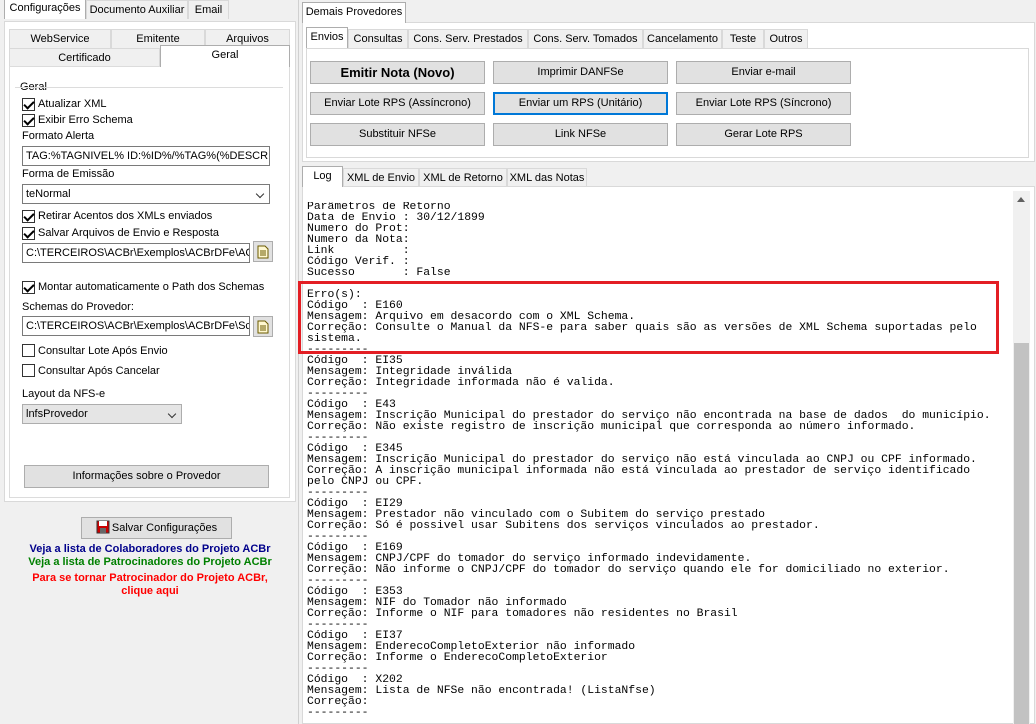 This screenshot has width=1036, height=724. I want to click on consultar-lote-checkbox, so click(28, 350).